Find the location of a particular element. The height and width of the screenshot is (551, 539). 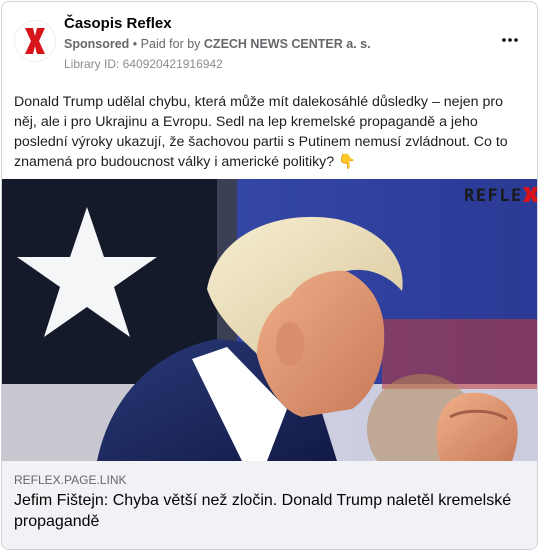

paid-for-prefix: Paid for by is located at coordinates (170, 44).